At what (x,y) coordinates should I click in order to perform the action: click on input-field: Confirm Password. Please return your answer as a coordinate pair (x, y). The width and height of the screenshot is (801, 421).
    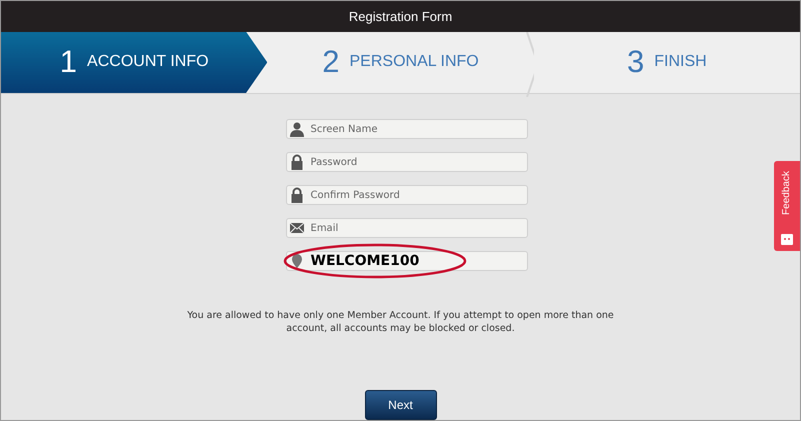
    Looking at the image, I should click on (407, 195).